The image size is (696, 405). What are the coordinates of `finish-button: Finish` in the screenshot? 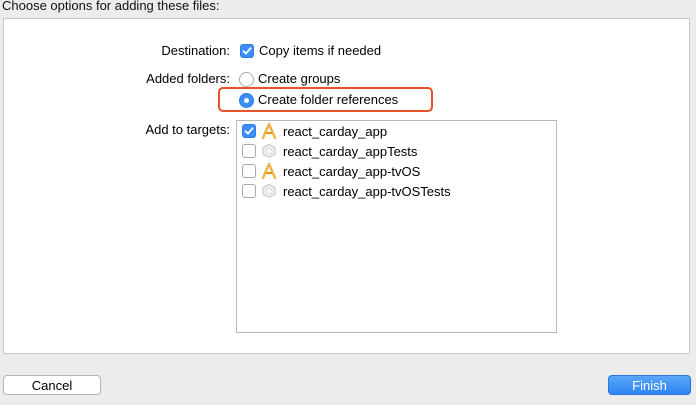 It's located at (649, 385).